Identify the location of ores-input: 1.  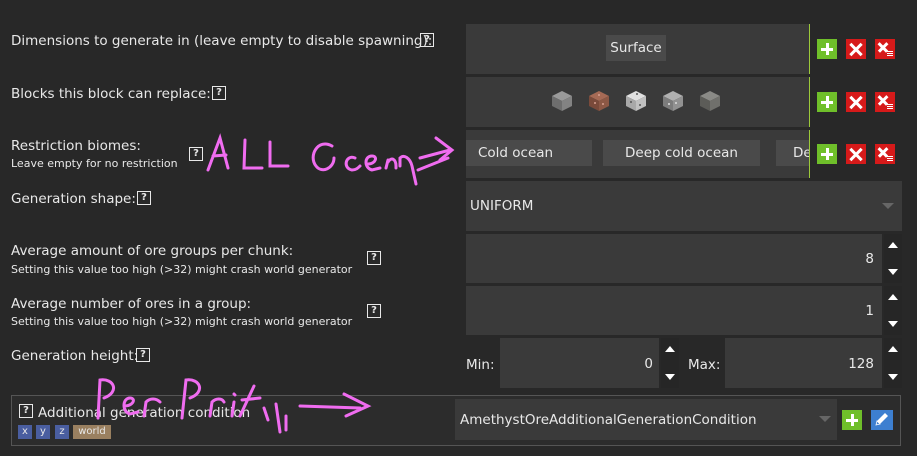
(674, 310).